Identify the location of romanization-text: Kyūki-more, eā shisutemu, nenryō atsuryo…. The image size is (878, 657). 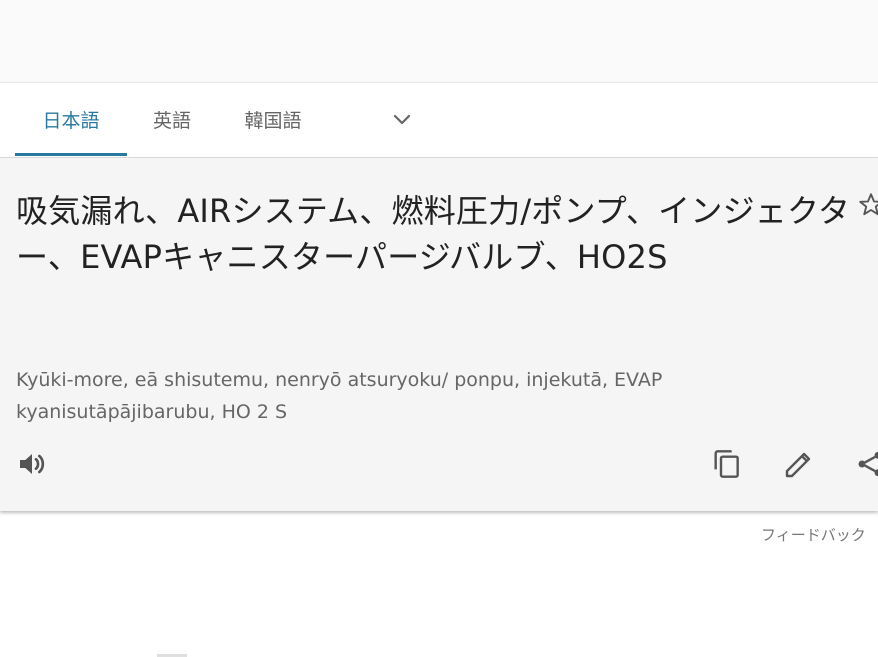
(339, 396).